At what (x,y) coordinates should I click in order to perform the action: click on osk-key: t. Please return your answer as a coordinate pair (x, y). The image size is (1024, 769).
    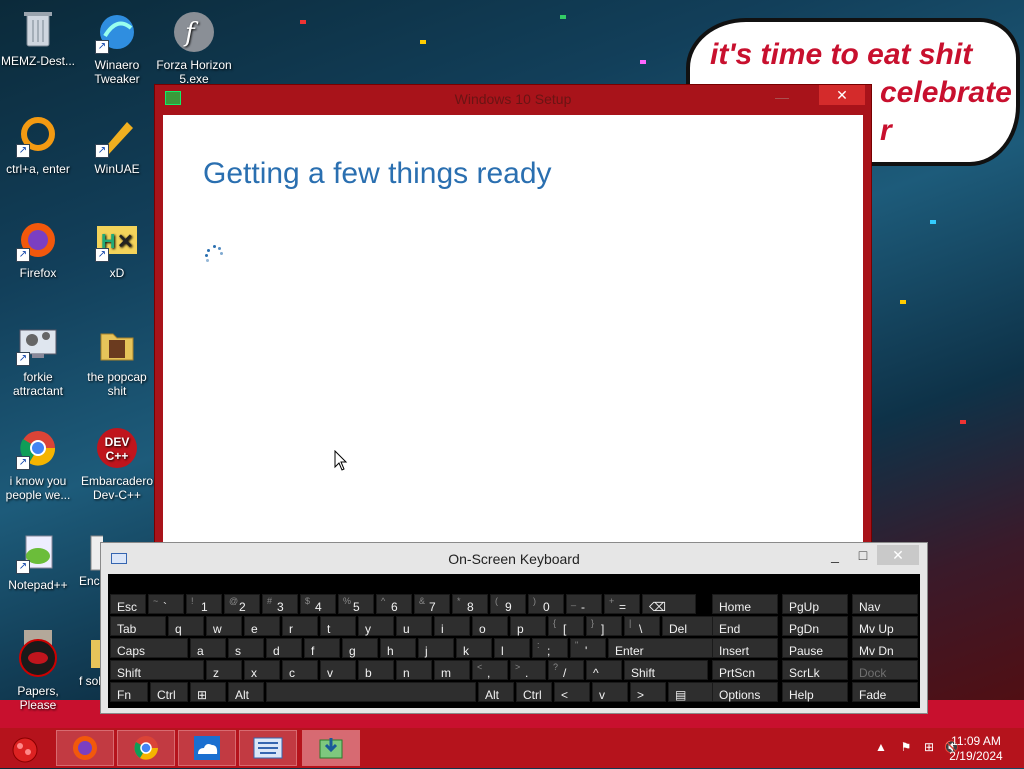
    Looking at the image, I should click on (338, 626).